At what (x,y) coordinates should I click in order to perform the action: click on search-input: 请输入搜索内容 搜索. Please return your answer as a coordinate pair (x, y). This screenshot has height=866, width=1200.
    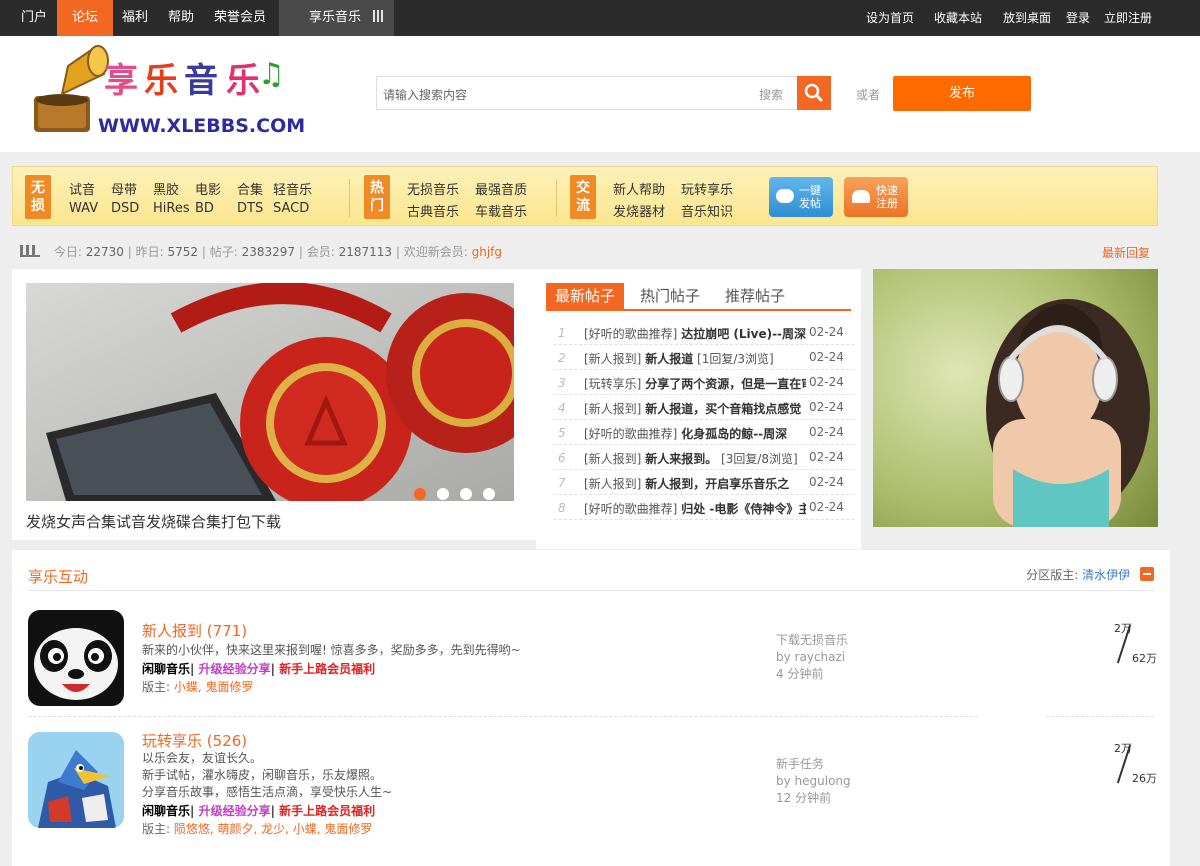
    Looking at the image, I should click on (587, 93).